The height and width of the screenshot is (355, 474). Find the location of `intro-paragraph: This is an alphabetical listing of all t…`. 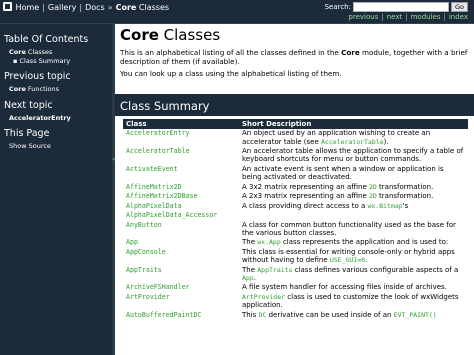

intro-paragraph: This is an alphabetical listing of all t… is located at coordinates (294, 57).